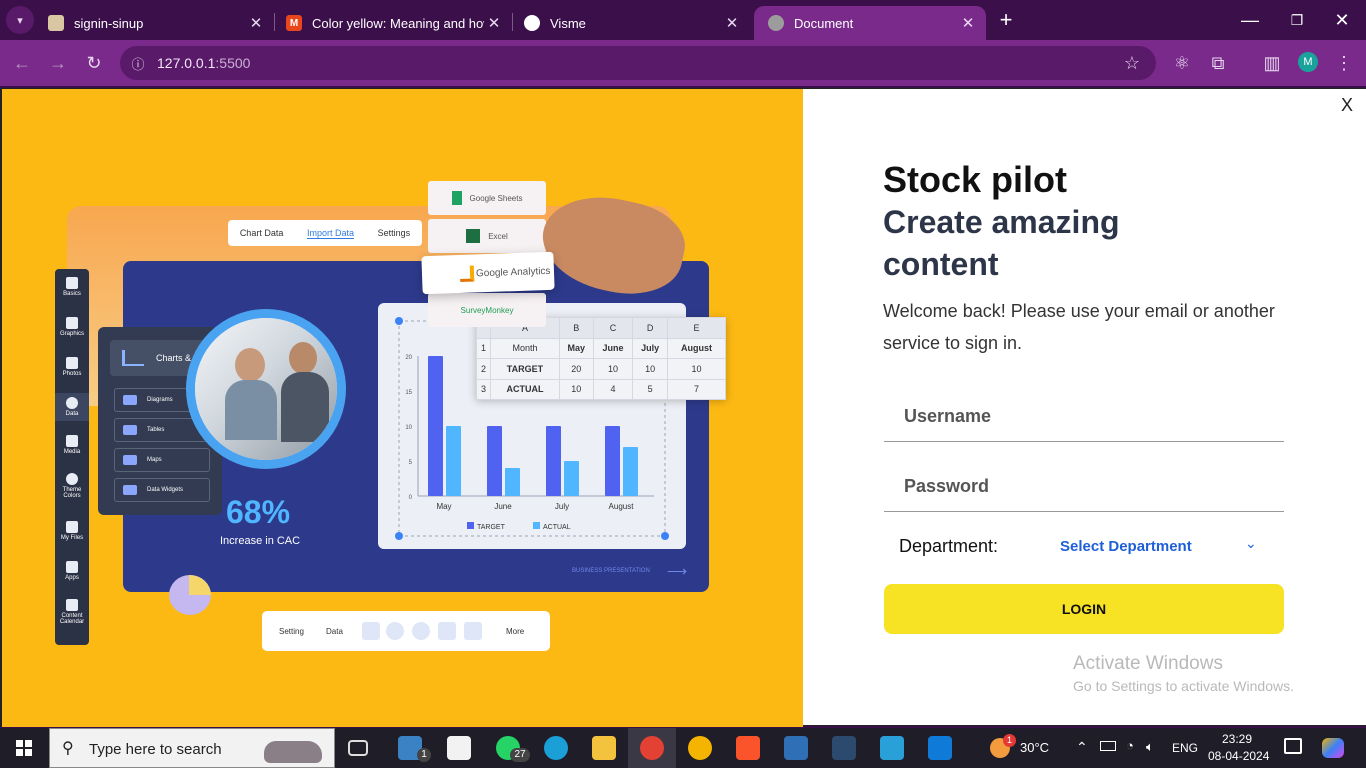  Describe the element at coordinates (1347, 105) in the screenshot. I see `close-button: X` at that location.